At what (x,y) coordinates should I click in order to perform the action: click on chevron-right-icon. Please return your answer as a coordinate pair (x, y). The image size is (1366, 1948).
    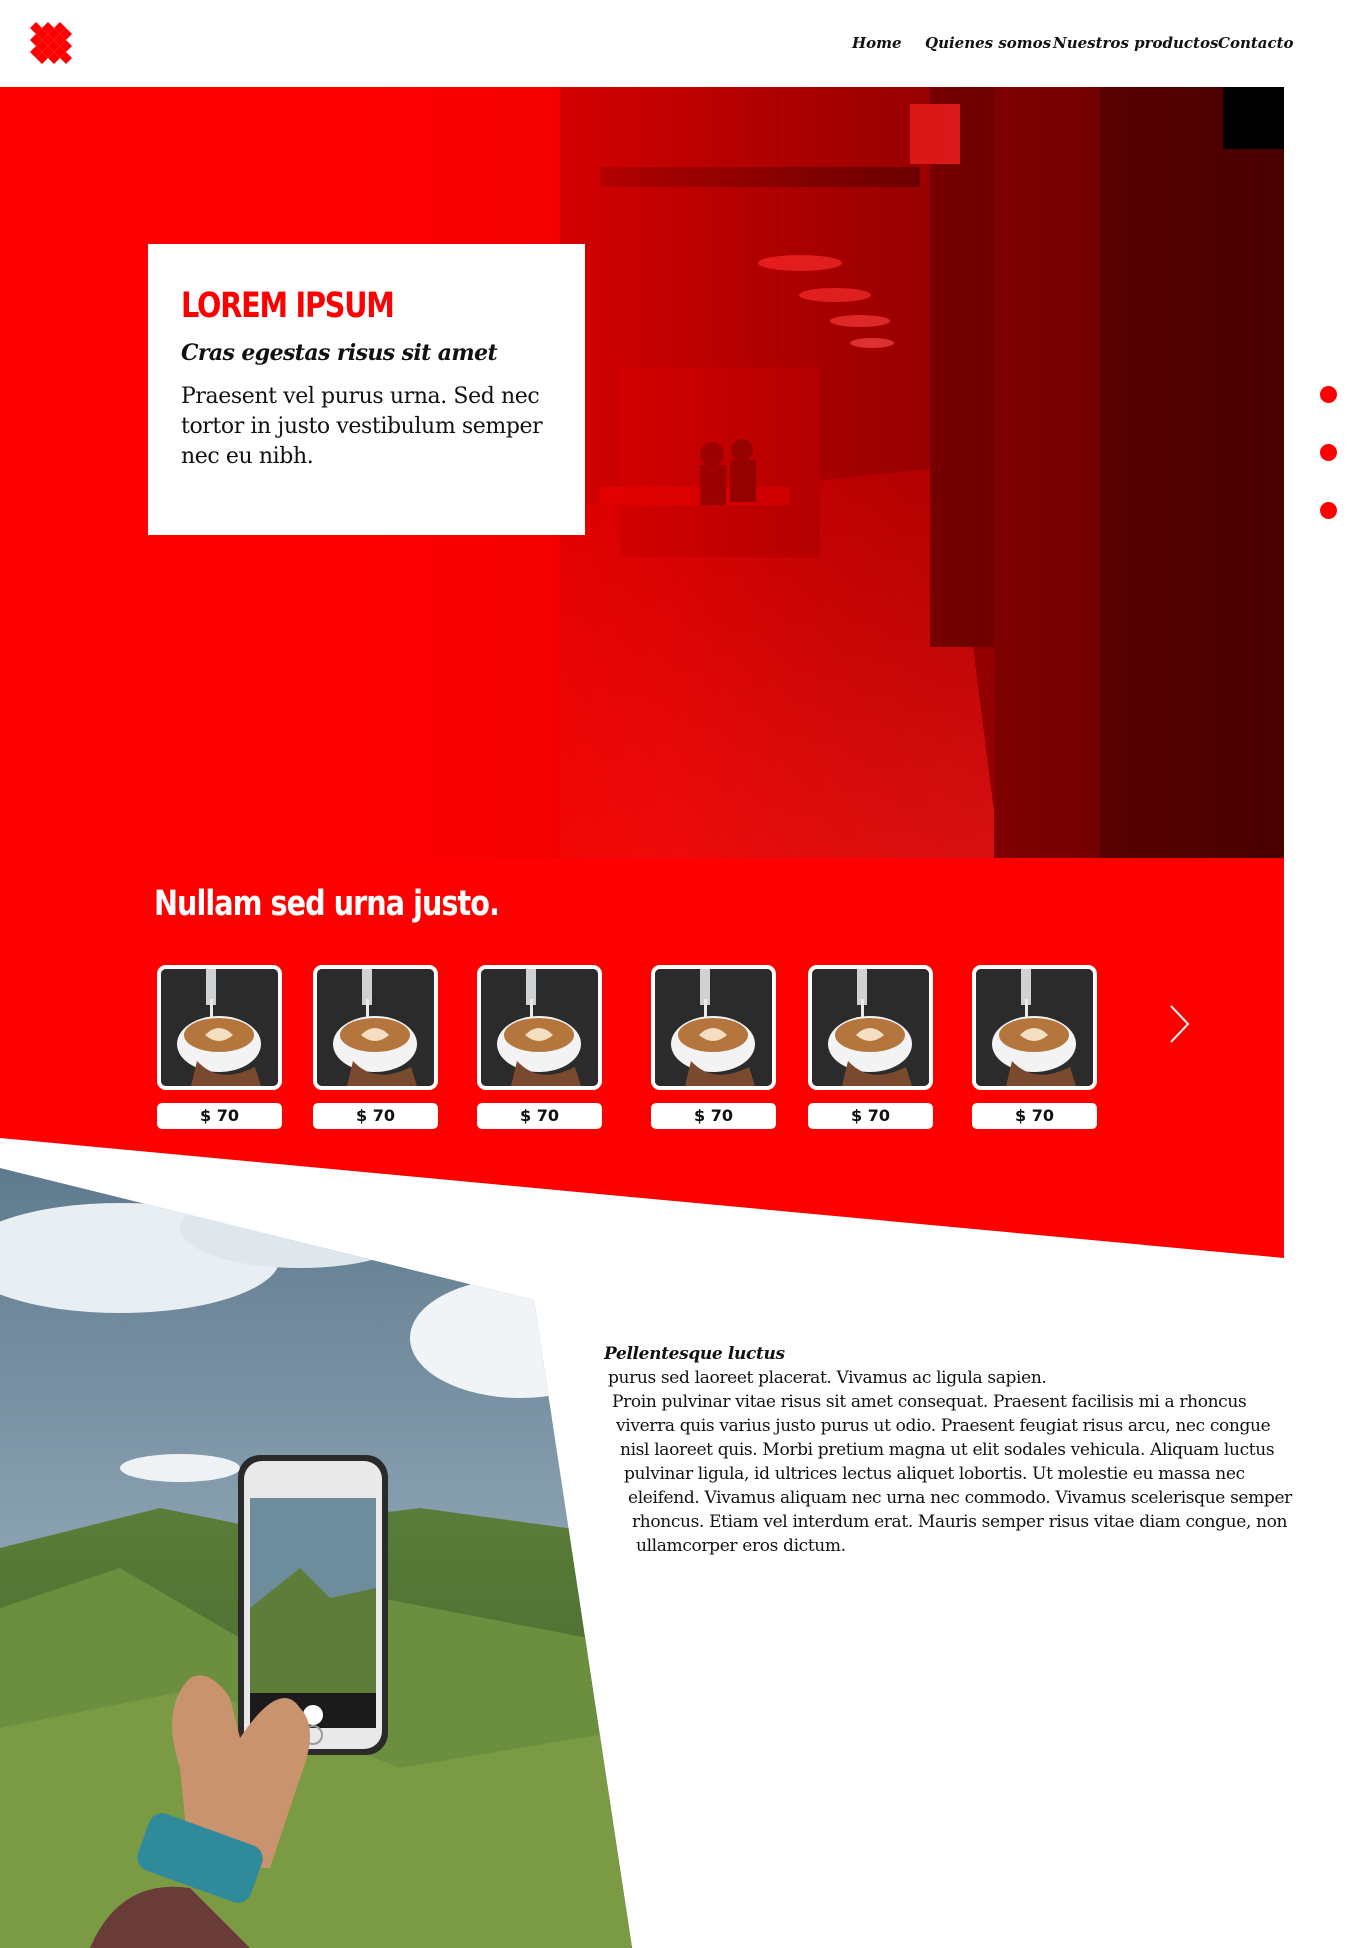
    Looking at the image, I should click on (1180, 1024).